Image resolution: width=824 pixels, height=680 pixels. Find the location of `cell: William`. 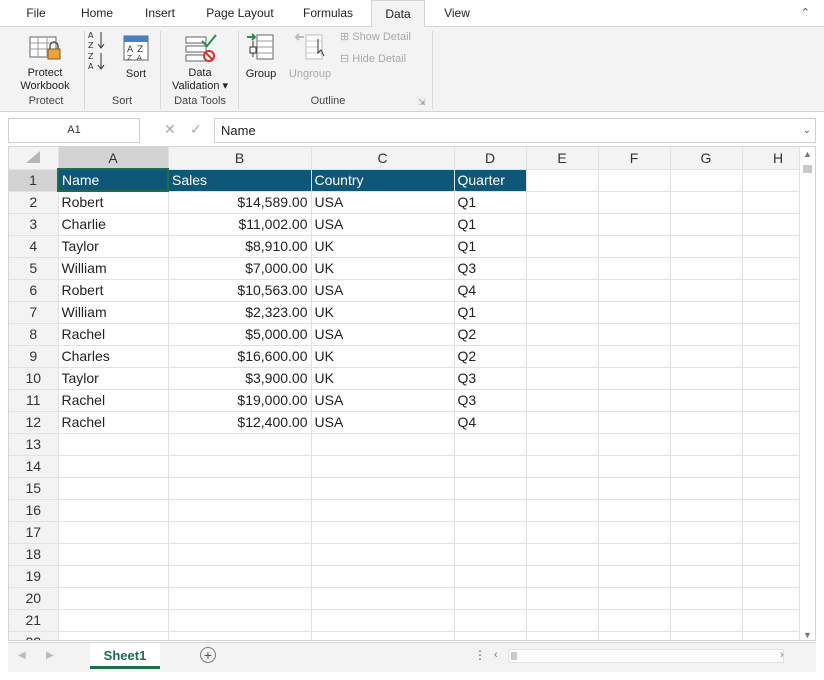

cell: William is located at coordinates (113, 268).